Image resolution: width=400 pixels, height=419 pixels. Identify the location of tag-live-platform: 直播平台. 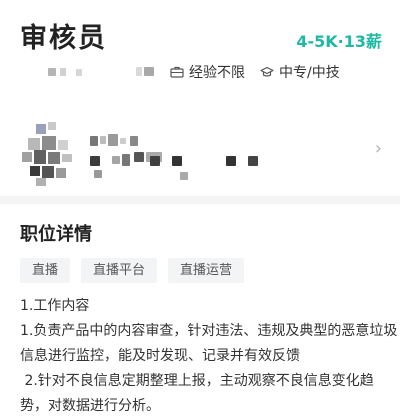
(119, 270).